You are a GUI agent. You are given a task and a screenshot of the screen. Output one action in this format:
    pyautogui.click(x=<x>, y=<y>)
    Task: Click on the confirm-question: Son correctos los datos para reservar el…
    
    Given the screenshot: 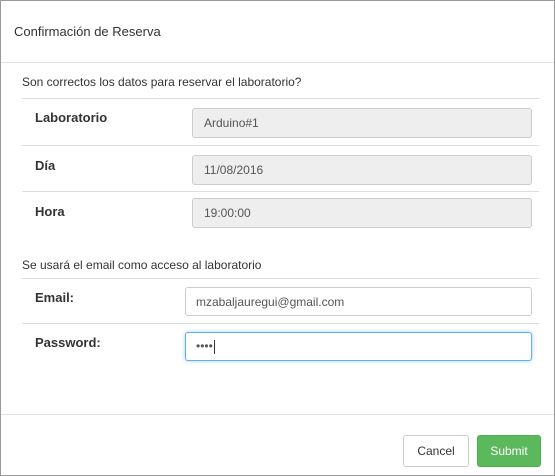 What is the action you would take?
    pyautogui.click(x=162, y=82)
    